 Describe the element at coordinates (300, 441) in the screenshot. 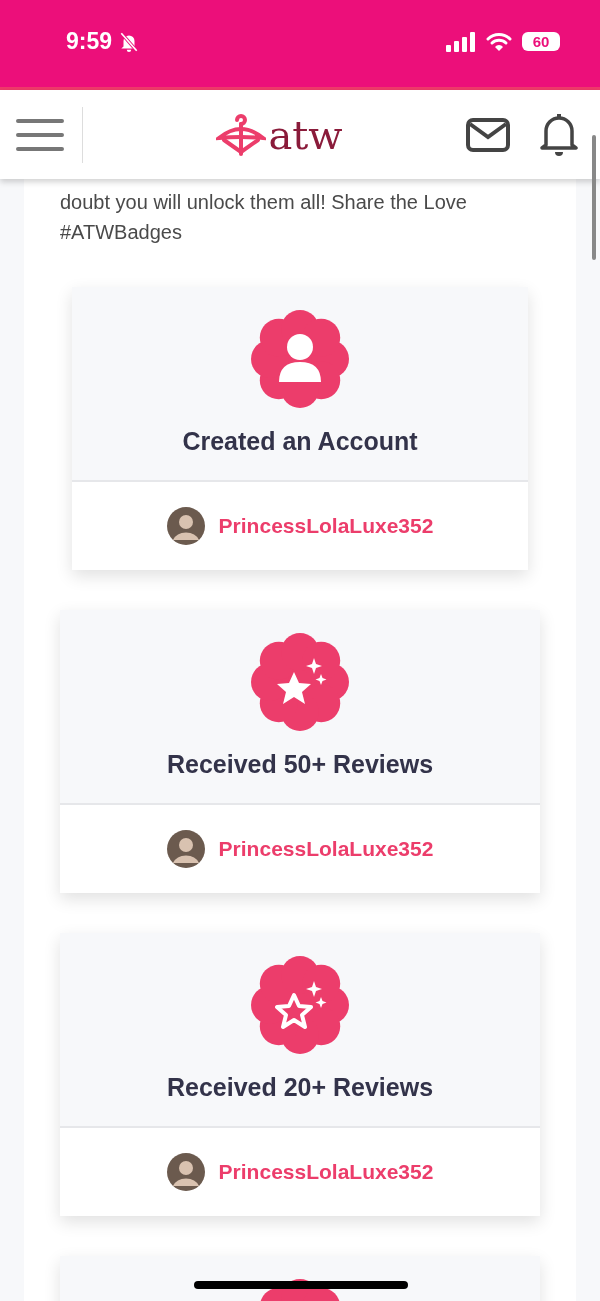

I see `badge-title: Created an Account` at that location.